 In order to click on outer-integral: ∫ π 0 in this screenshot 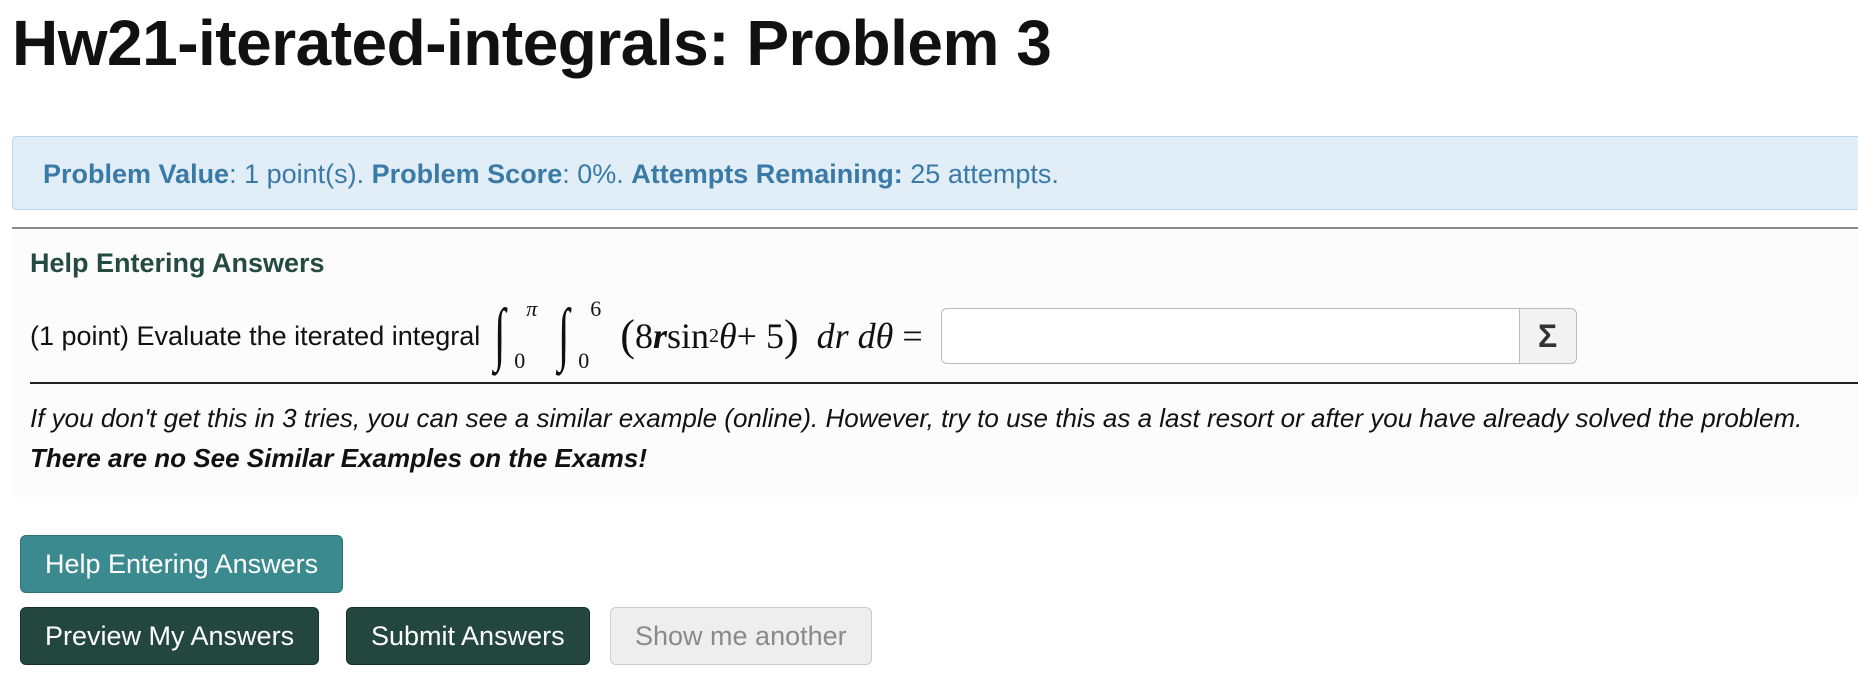, I will do `click(524, 336)`.